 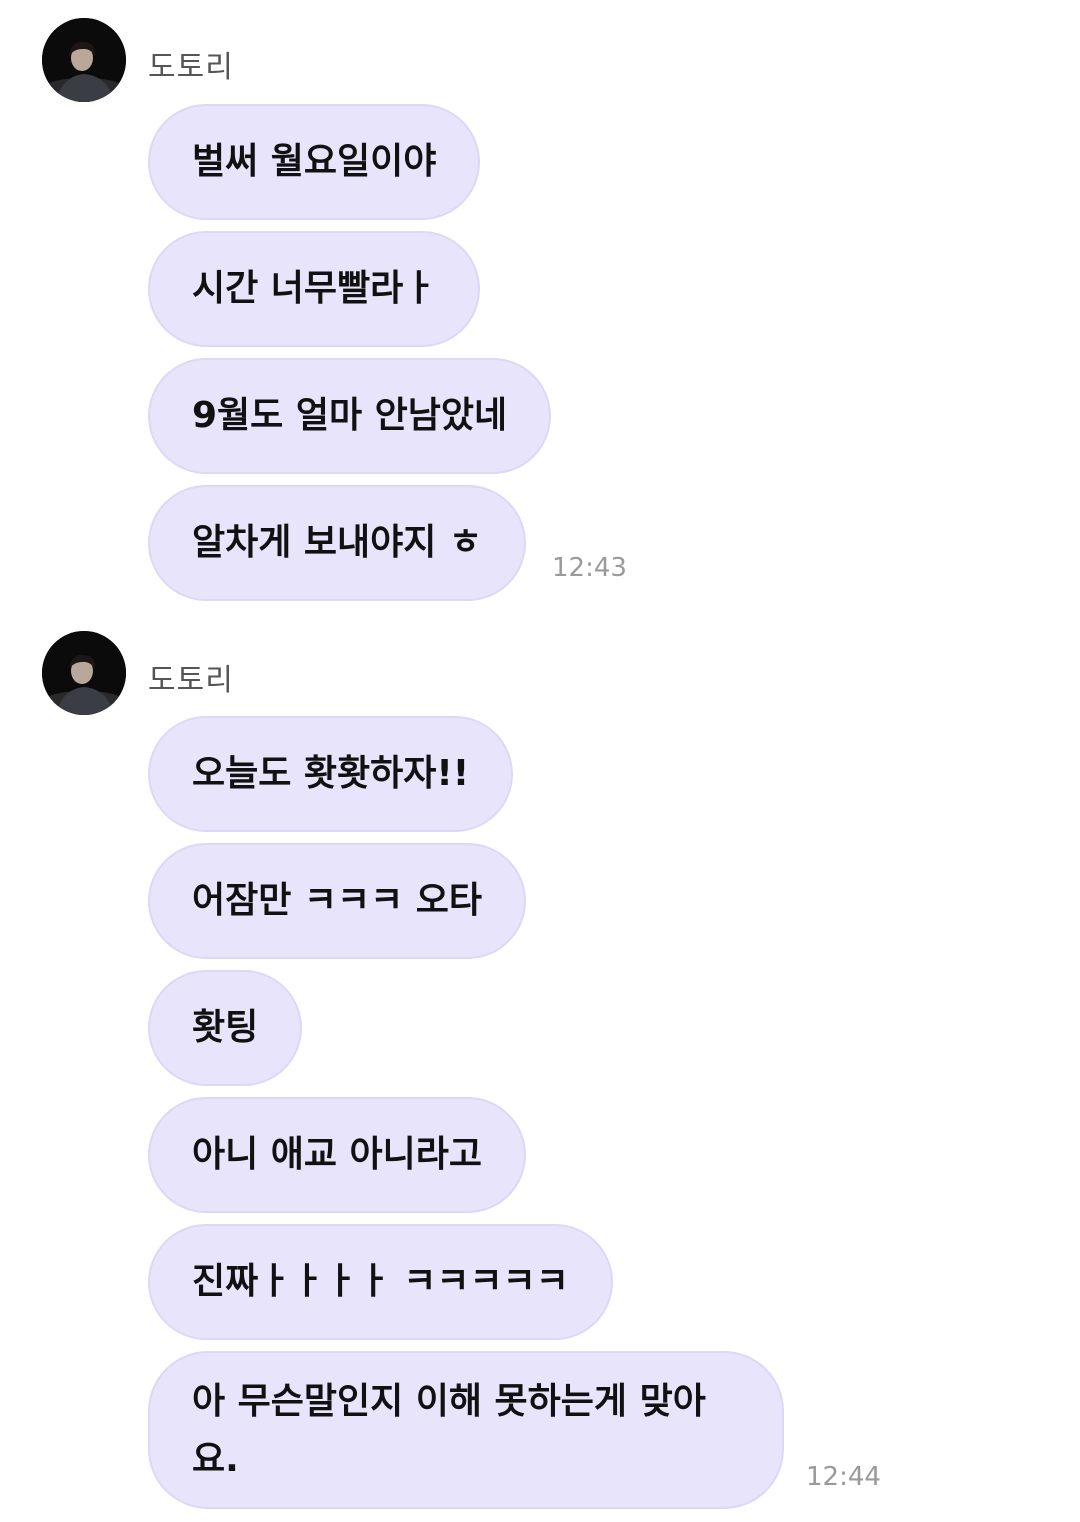 I want to click on message-bubble: 시간 너무빨라ㅏ, so click(x=314, y=289).